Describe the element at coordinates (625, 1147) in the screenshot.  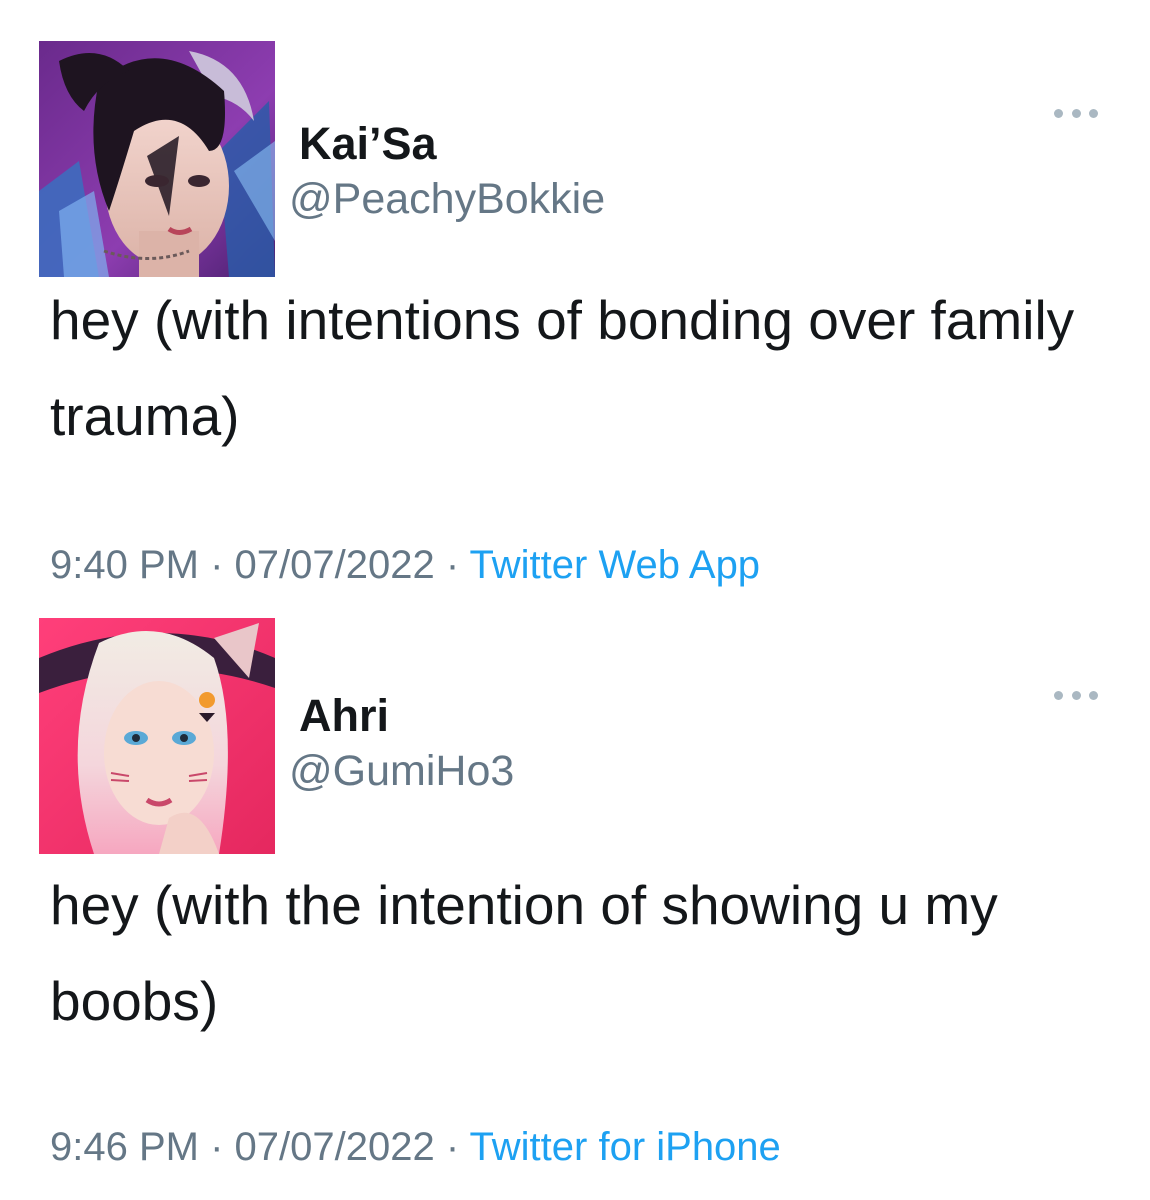
I see `tweet-source-link: Twitter for iPhone` at that location.